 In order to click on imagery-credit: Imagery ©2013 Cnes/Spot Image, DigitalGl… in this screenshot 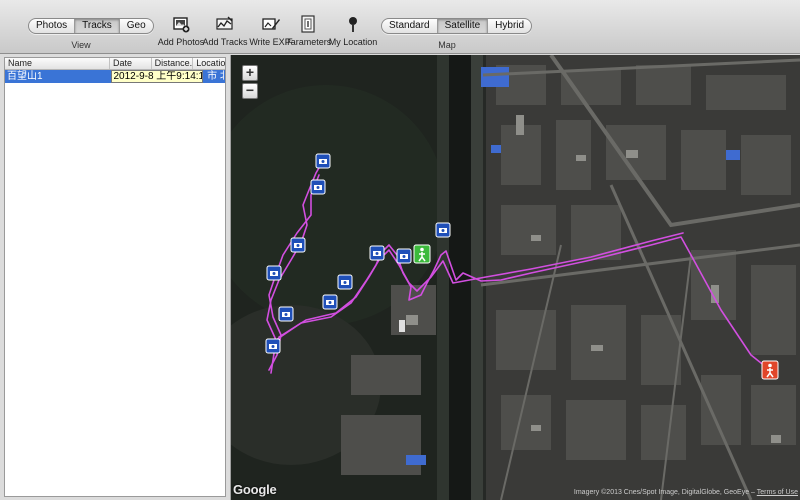, I will do `click(661, 492)`.